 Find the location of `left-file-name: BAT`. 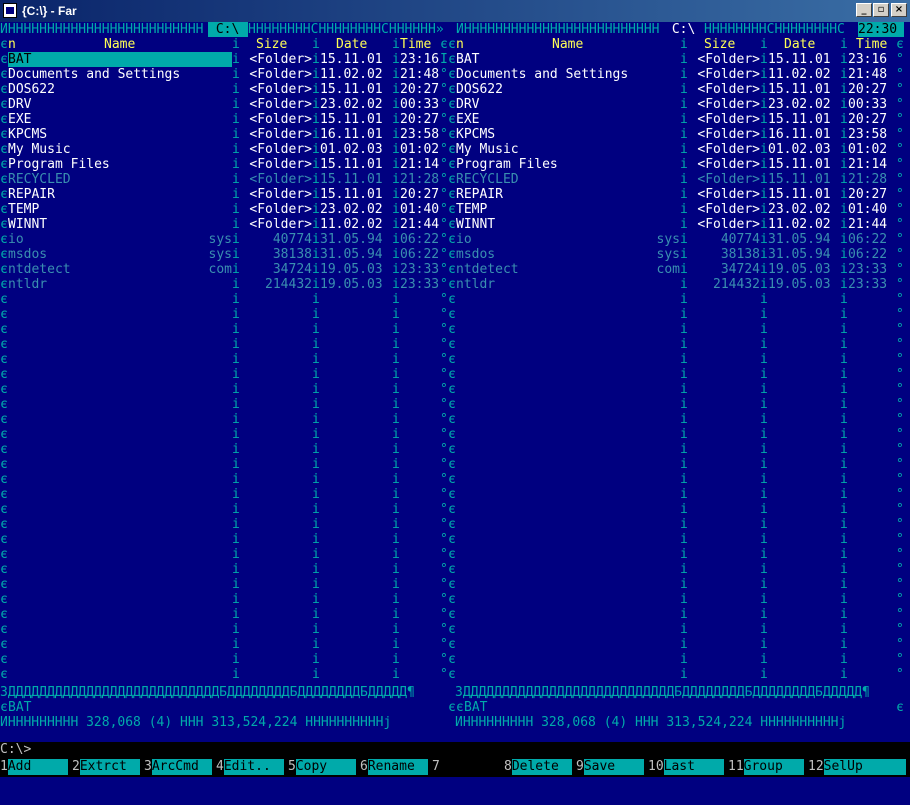

left-file-name: BAT is located at coordinates (120, 59).